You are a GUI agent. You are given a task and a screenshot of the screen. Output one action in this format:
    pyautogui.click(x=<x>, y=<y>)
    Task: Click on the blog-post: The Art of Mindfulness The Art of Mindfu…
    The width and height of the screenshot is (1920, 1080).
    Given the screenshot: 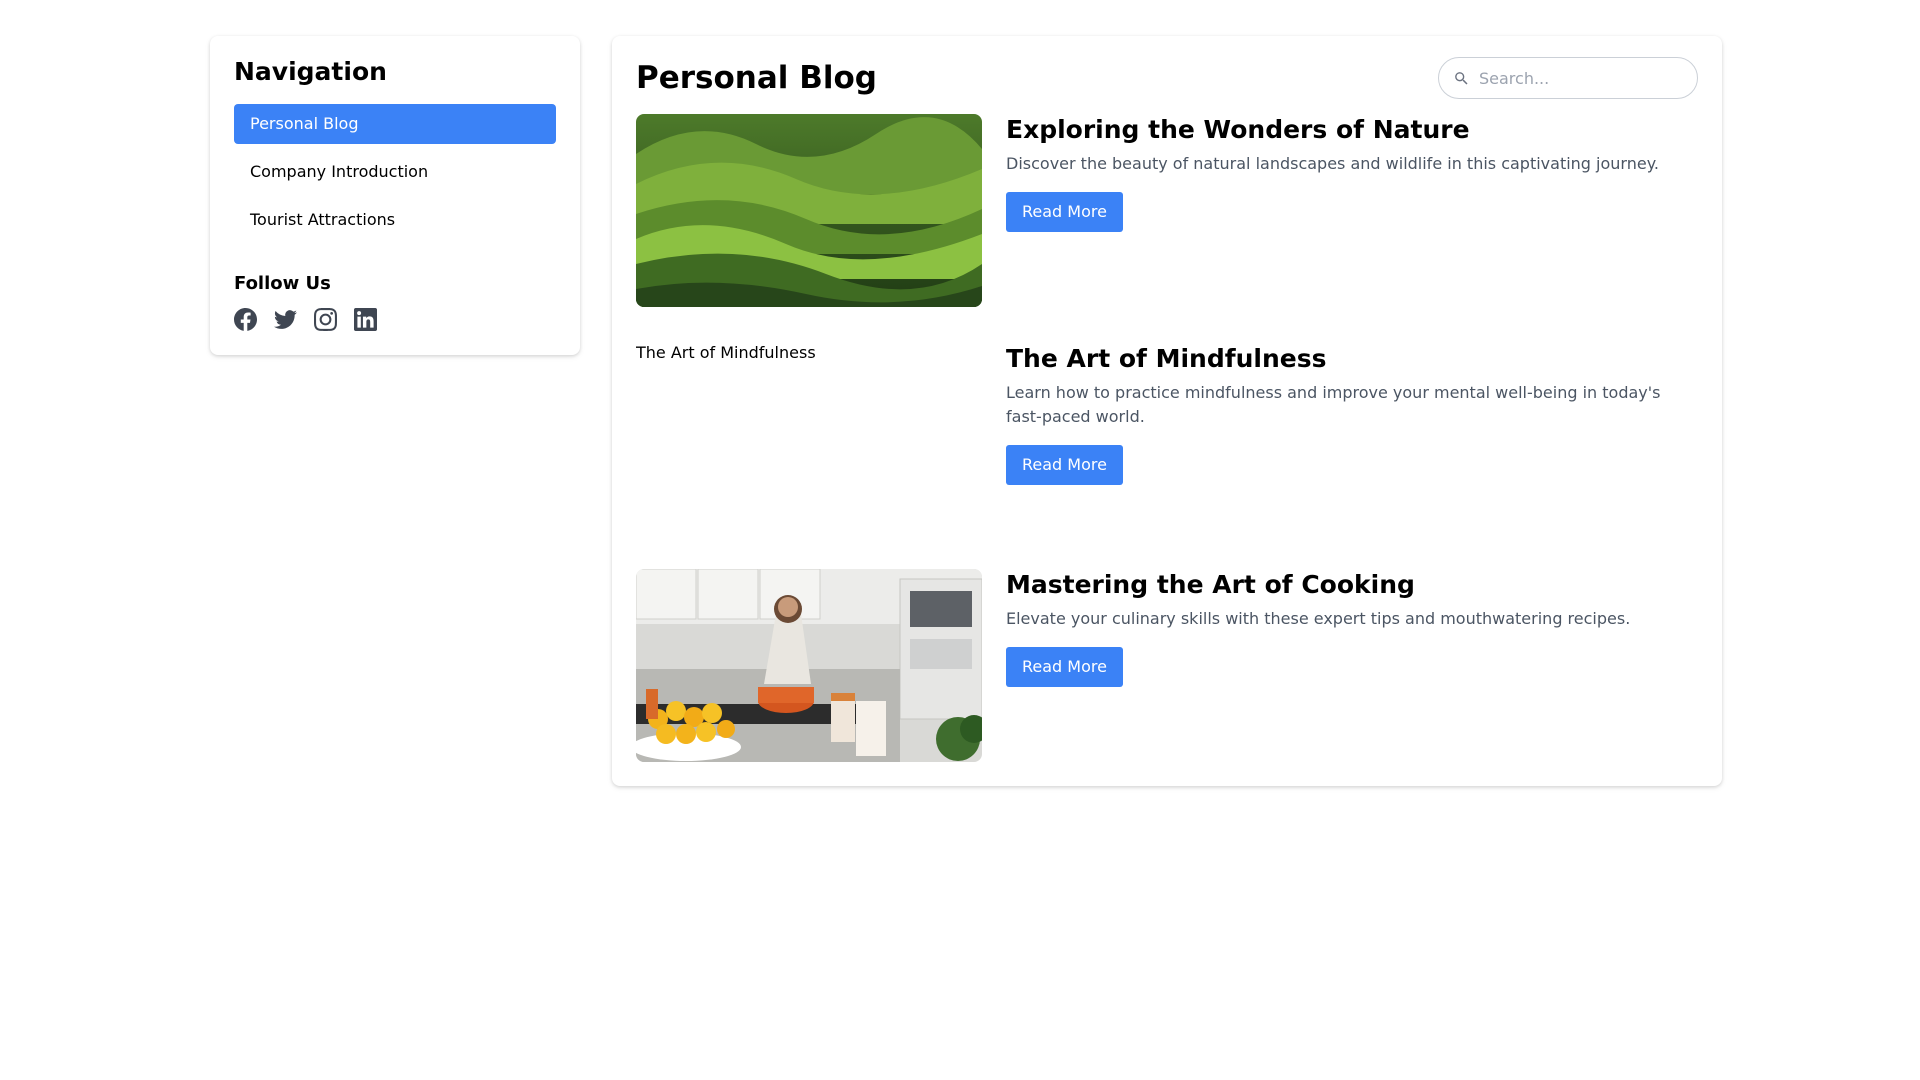 What is the action you would take?
    pyautogui.click(x=1167, y=438)
    